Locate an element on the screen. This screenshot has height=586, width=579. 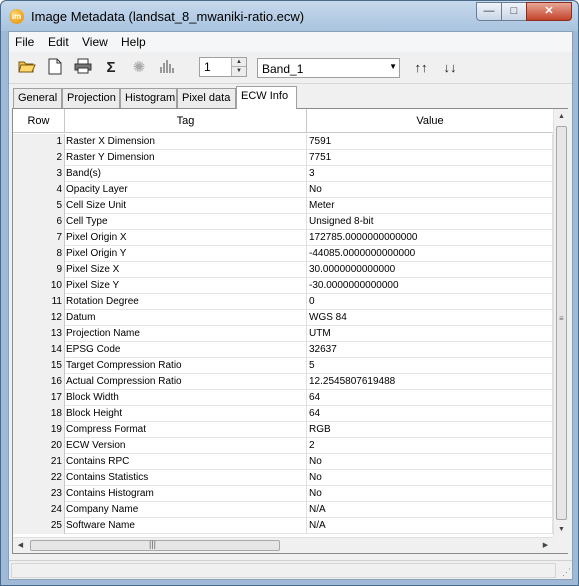
tab-ecw-info: ECW Info is located at coordinates (266, 97).